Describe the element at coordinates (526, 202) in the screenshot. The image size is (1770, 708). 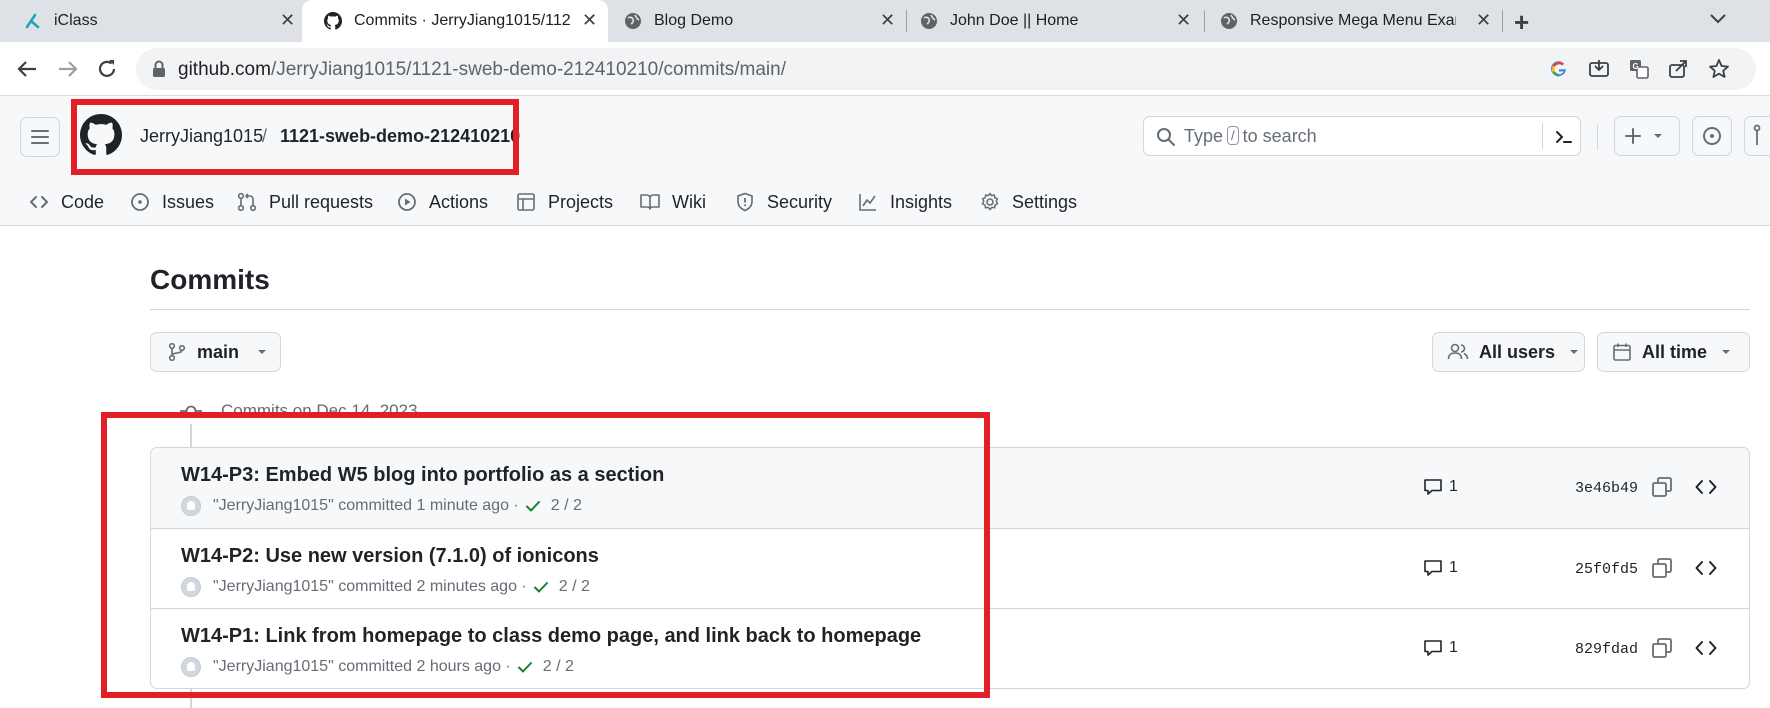
I see `table-icon` at that location.